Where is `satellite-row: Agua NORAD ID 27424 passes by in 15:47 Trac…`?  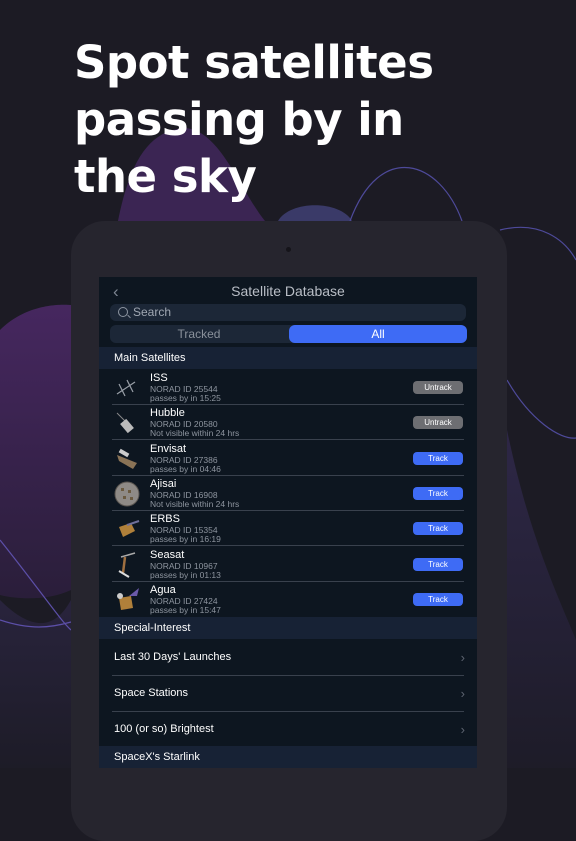
satellite-row: Agua NORAD ID 27424 passes by in 15:47 Trac… is located at coordinates (288, 599).